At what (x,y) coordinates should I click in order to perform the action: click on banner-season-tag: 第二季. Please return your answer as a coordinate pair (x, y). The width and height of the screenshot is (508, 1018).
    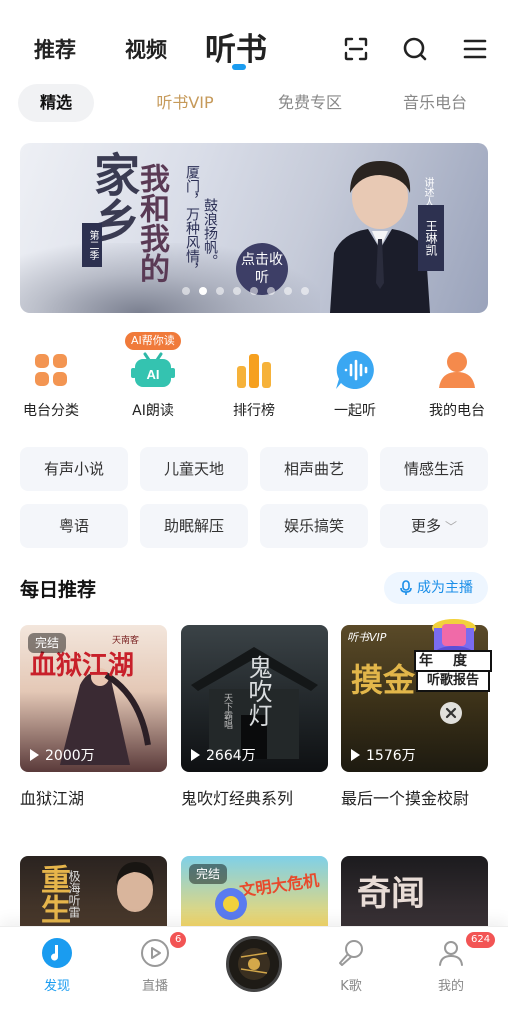
    Looking at the image, I should click on (92, 245).